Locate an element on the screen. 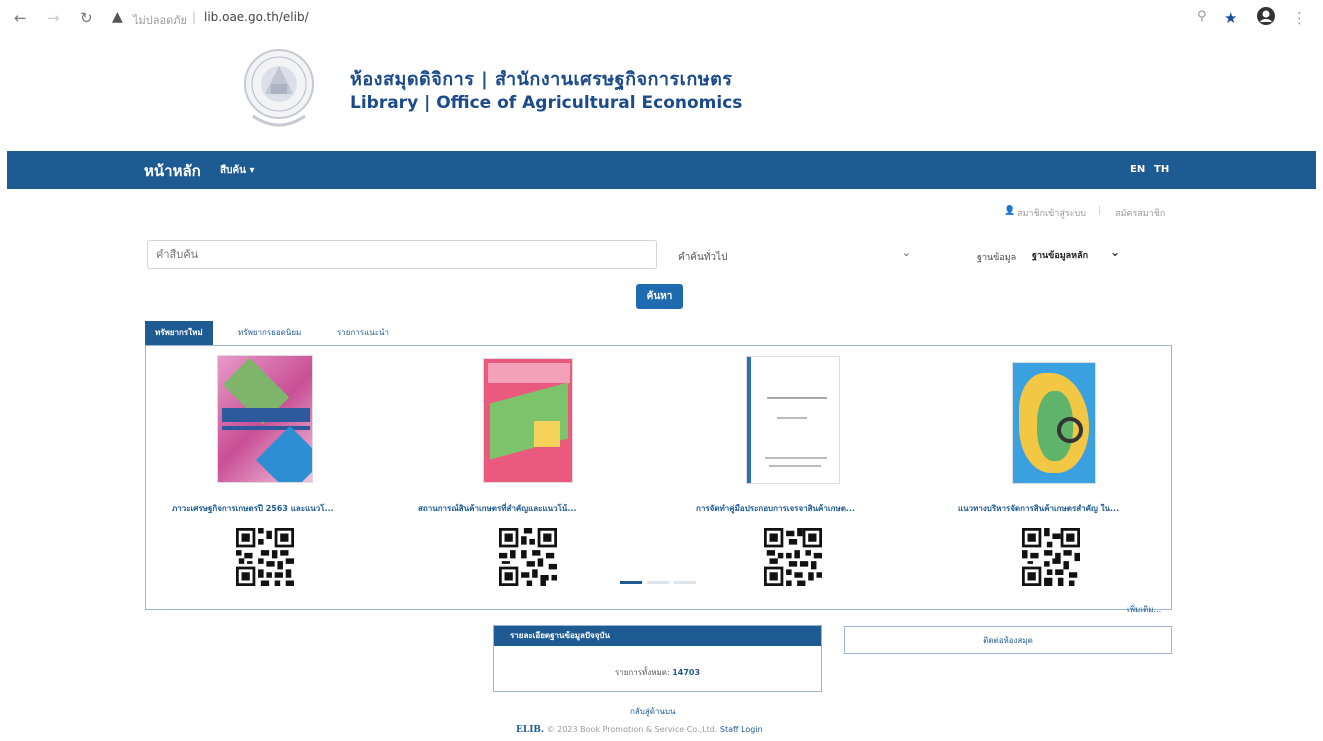 This screenshot has width=1323, height=741. security-status: ไม่ปลอดภัย is located at coordinates (160, 20).